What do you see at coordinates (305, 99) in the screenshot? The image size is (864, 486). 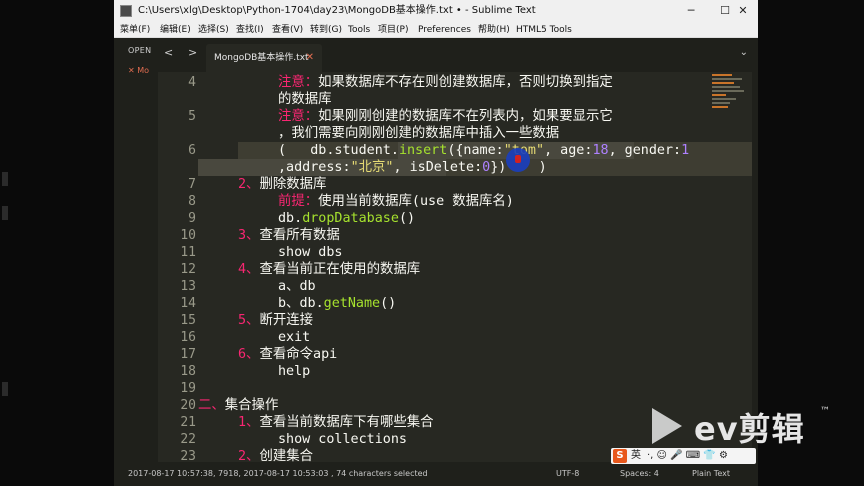 I see `code-token: 的数据库` at bounding box center [305, 99].